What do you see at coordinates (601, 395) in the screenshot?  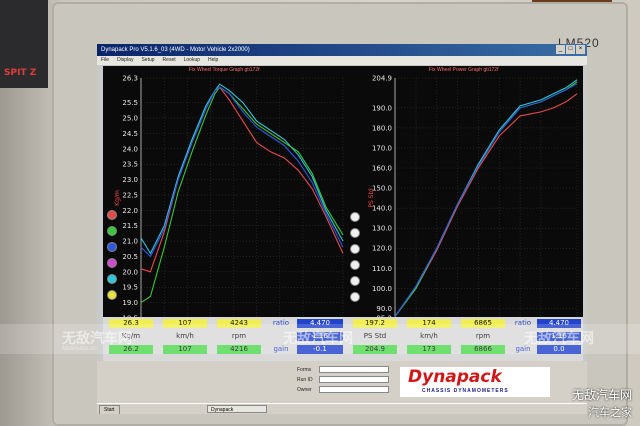 I see `corner-watermark-line1: 无敌汽车网` at bounding box center [601, 395].